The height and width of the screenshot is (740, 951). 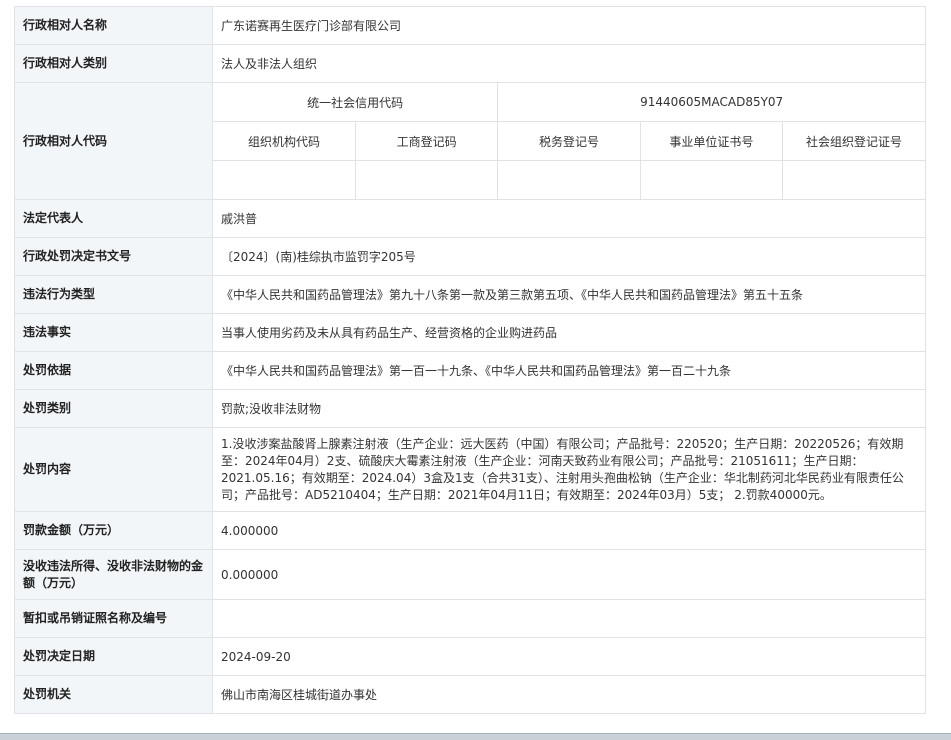 I want to click on row-value: 2024-09-20, so click(x=569, y=656).